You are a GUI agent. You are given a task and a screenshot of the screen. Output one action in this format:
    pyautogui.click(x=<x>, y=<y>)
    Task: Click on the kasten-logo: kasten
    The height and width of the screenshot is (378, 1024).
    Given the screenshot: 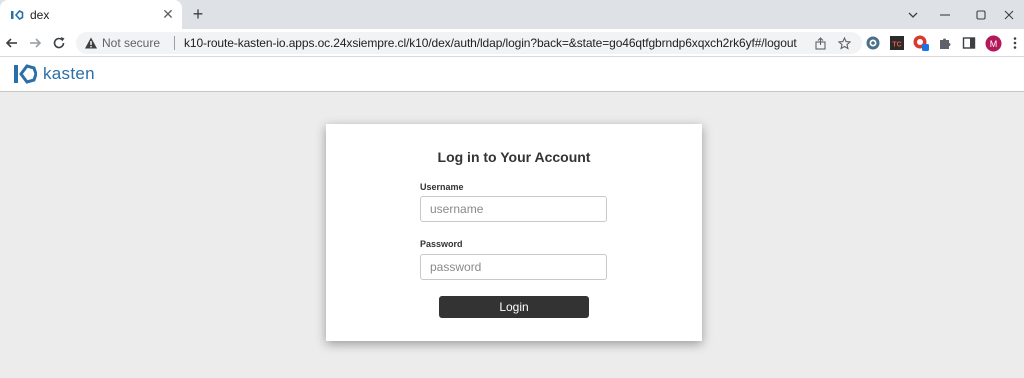 What is the action you would take?
    pyautogui.click(x=54, y=74)
    